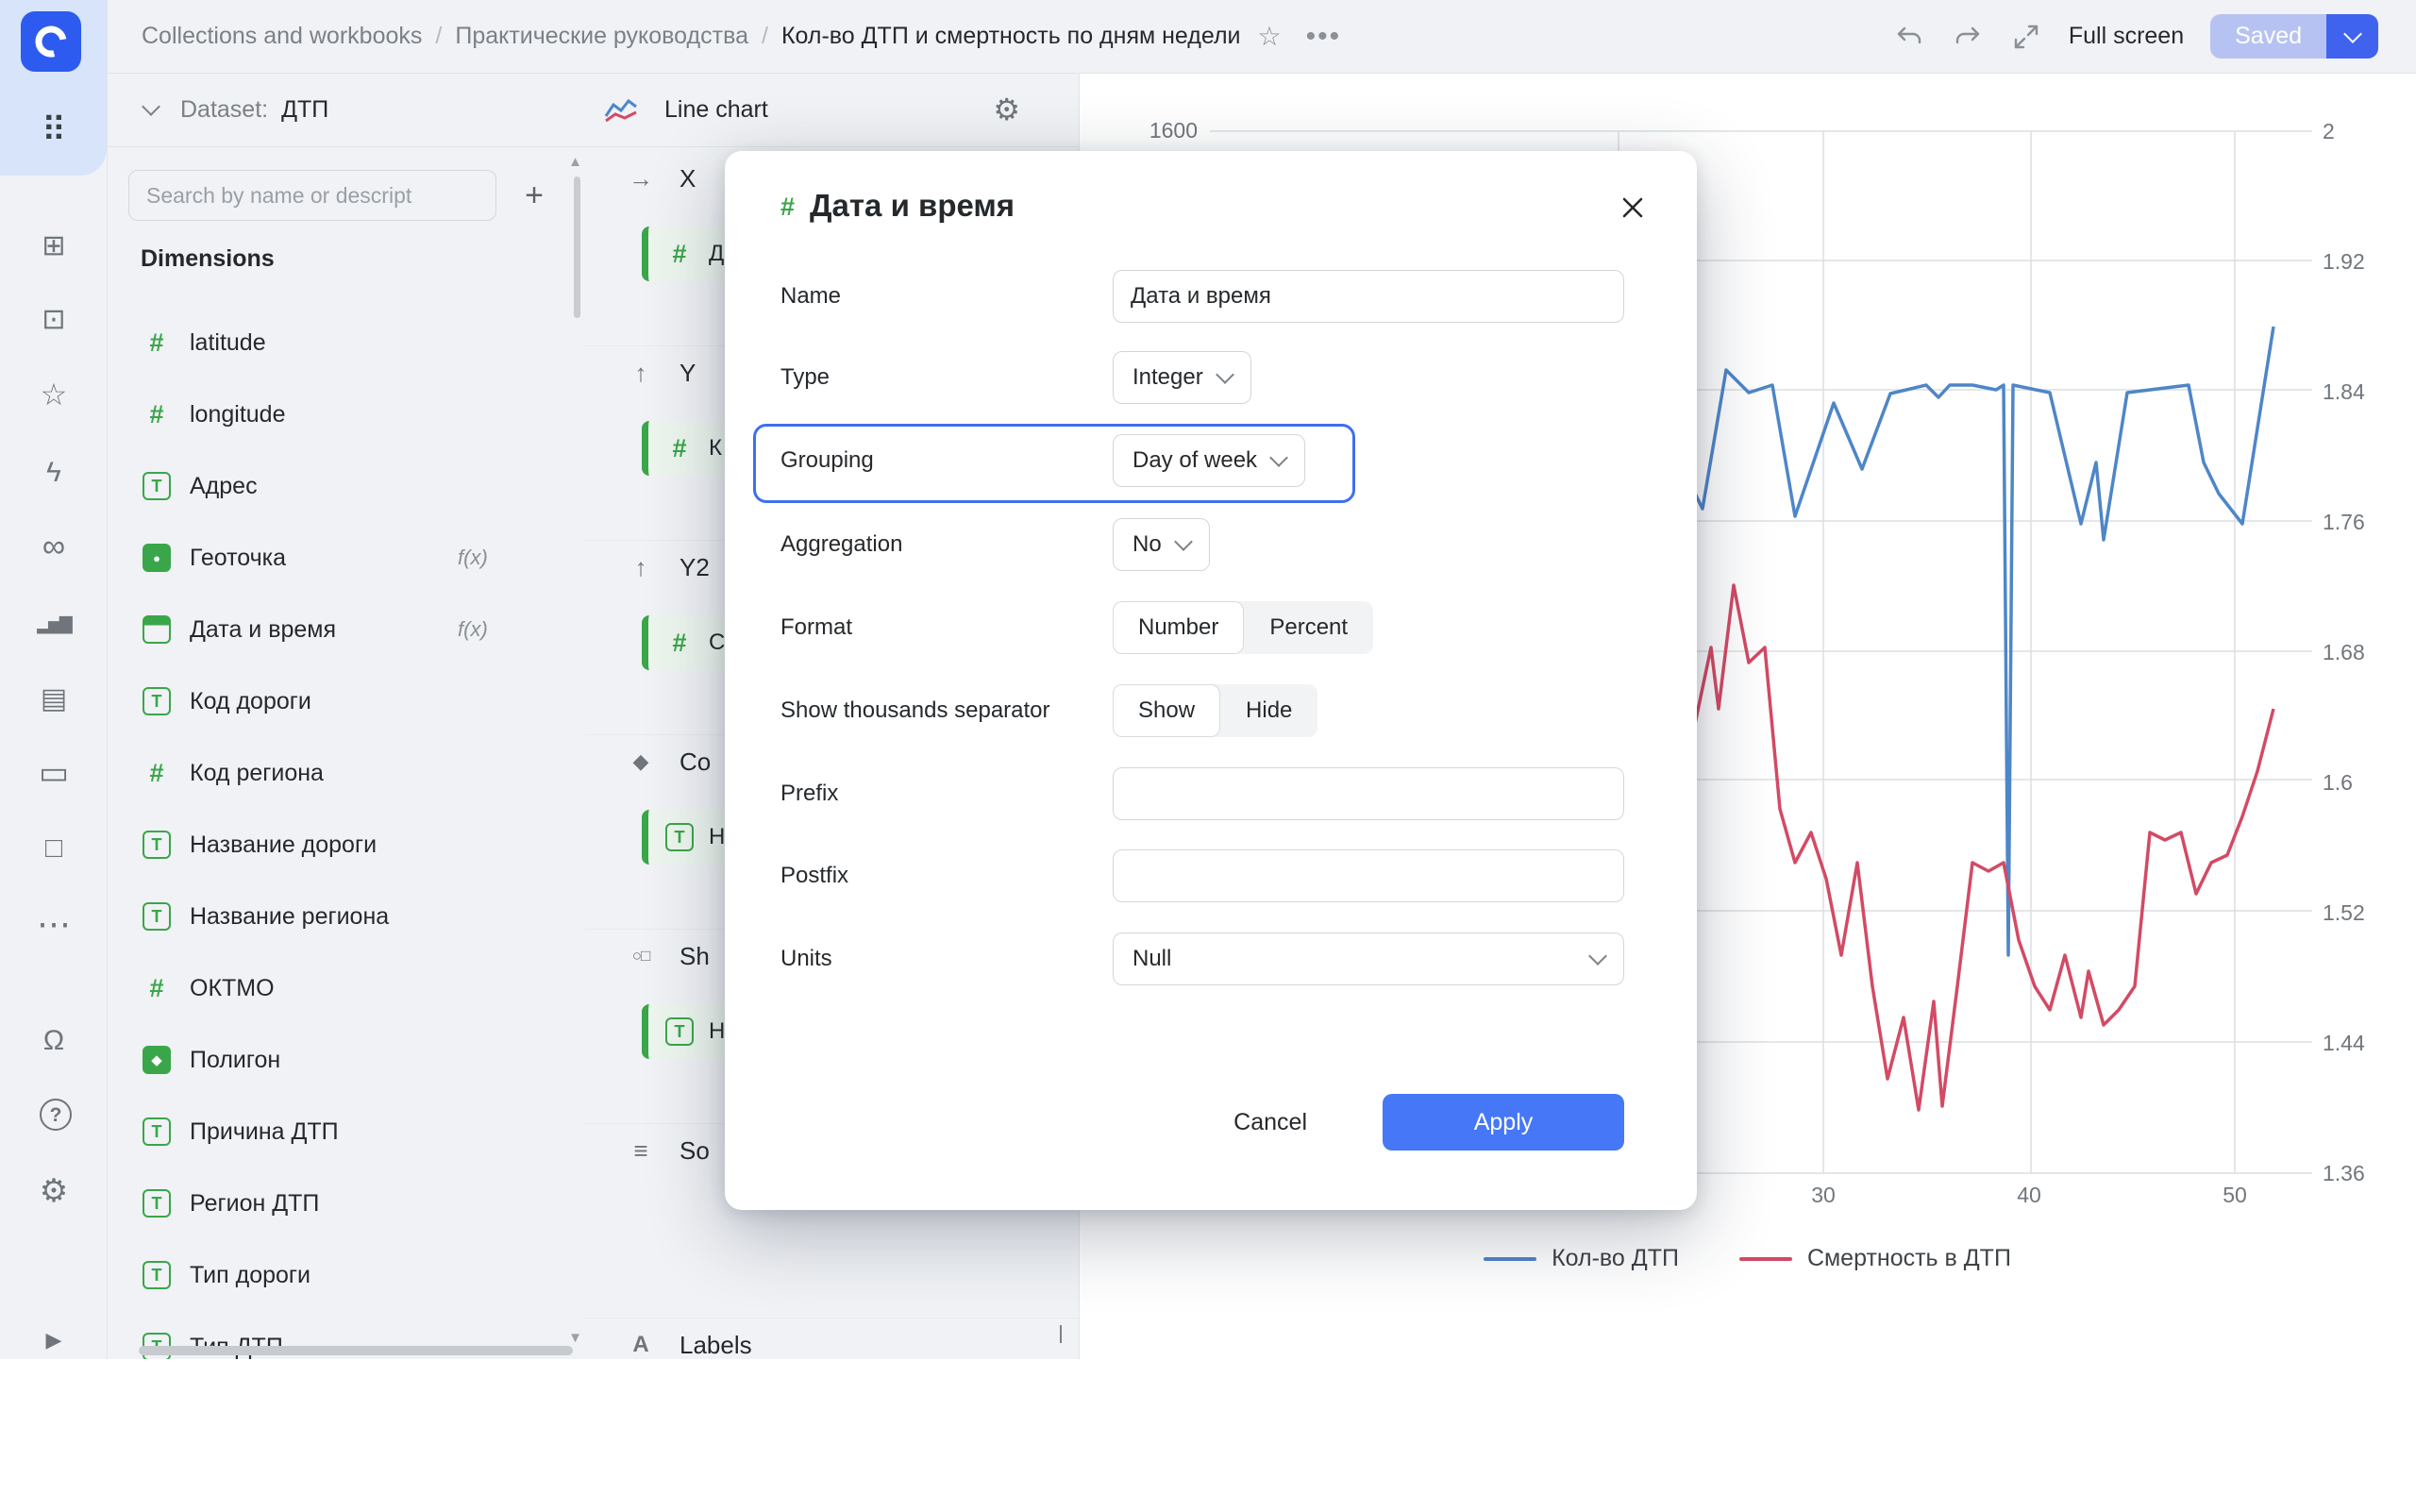 This screenshot has height=1512, width=2416. I want to click on units-label: Units, so click(806, 958).